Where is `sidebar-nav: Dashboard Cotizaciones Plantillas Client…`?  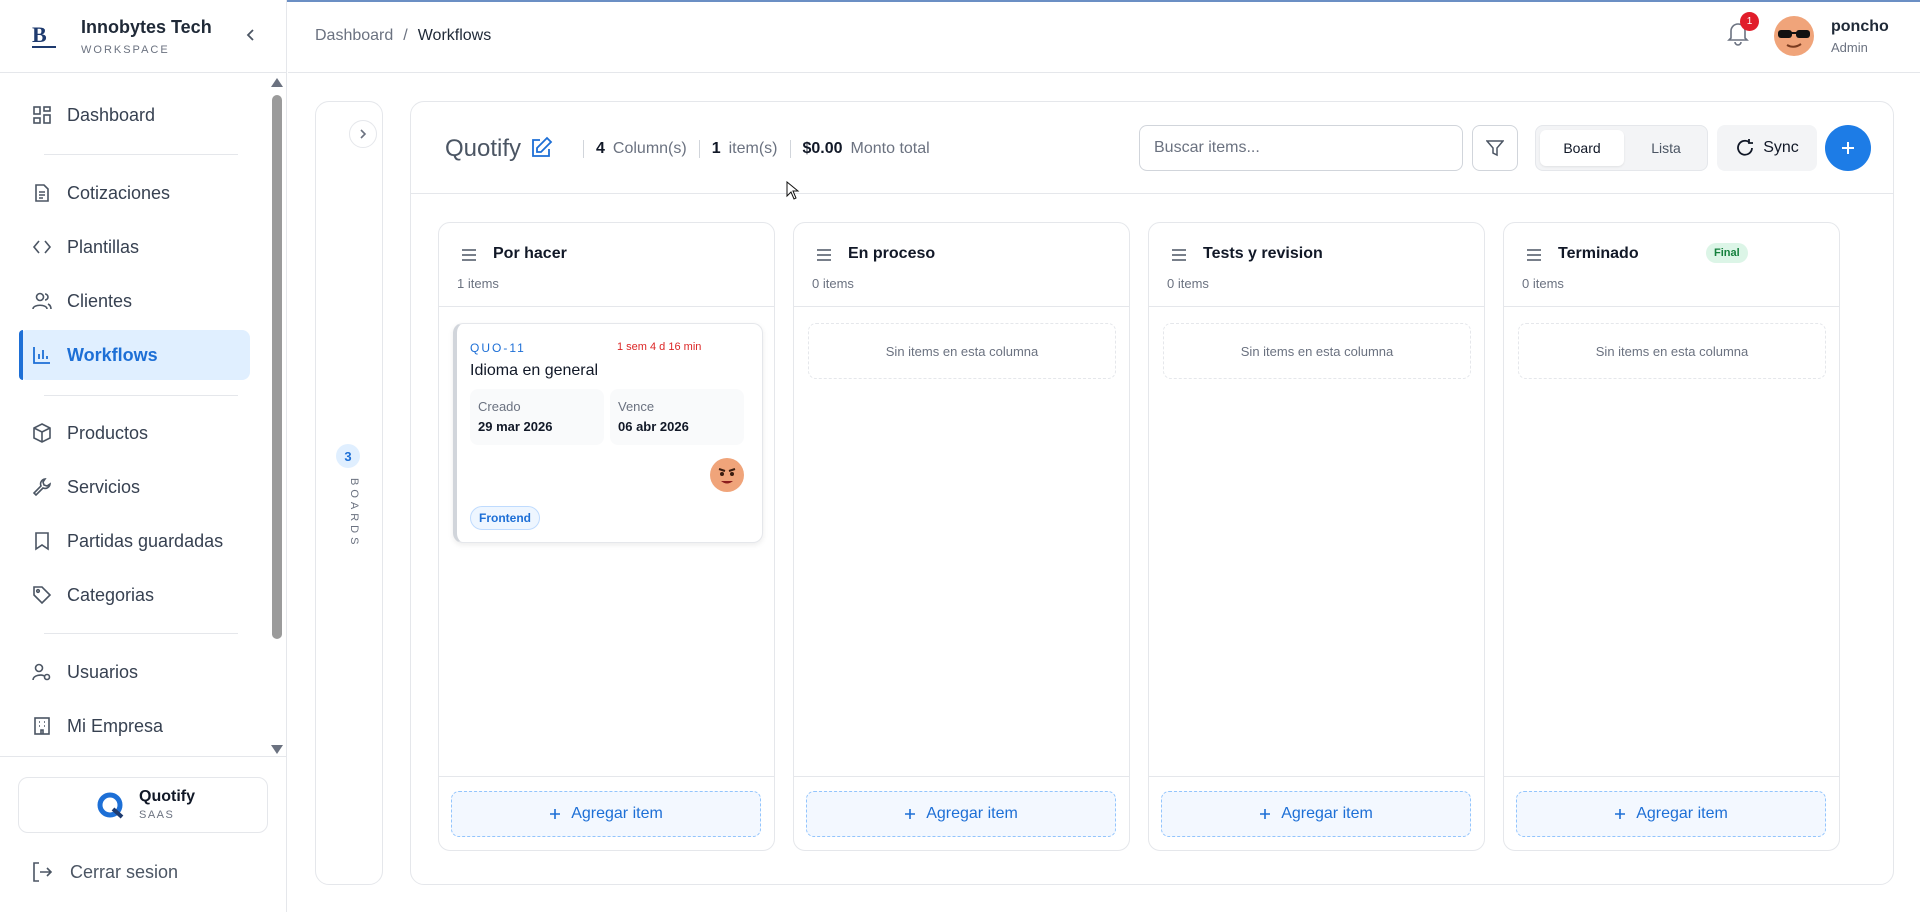 sidebar-nav: Dashboard Cotizaciones Plantillas Client… is located at coordinates (143, 414).